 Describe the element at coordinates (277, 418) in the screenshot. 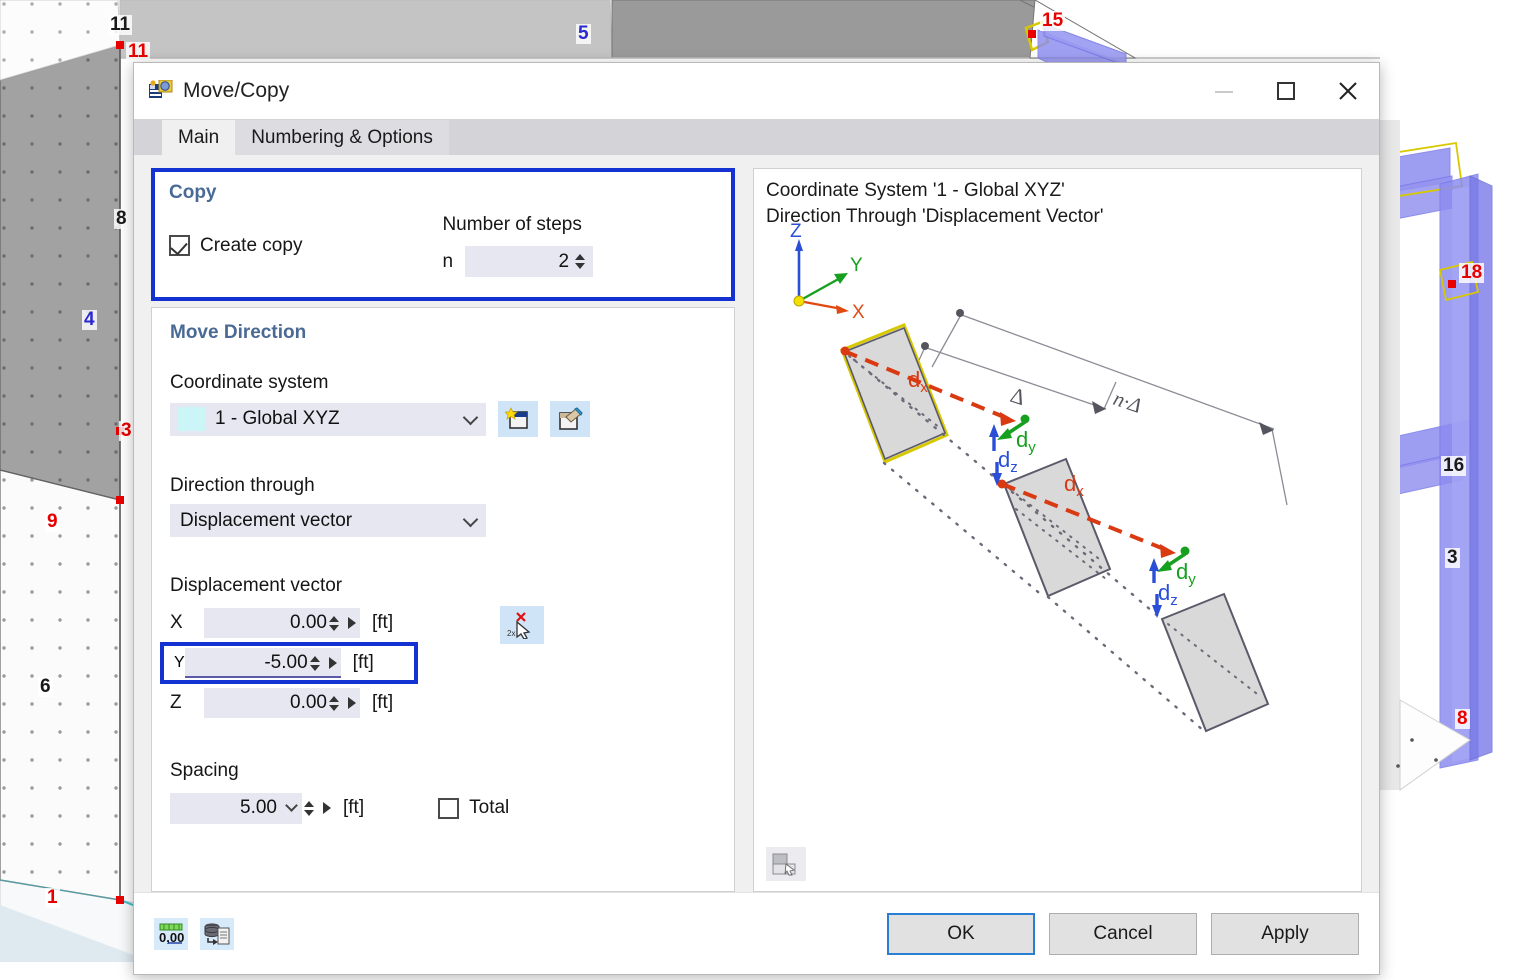

I see `coordinate-system-value: 1 - Global XYZ` at that location.